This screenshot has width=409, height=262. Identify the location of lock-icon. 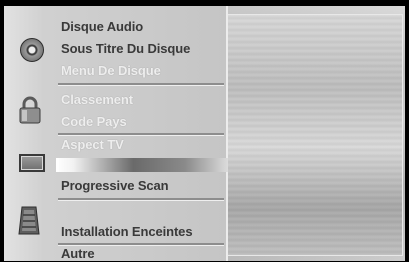
(30, 110).